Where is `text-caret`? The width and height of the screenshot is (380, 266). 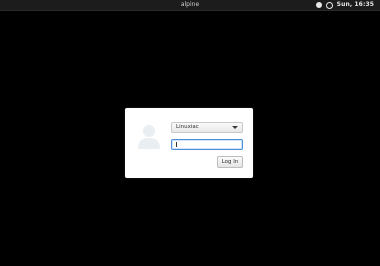
text-caret is located at coordinates (176, 144).